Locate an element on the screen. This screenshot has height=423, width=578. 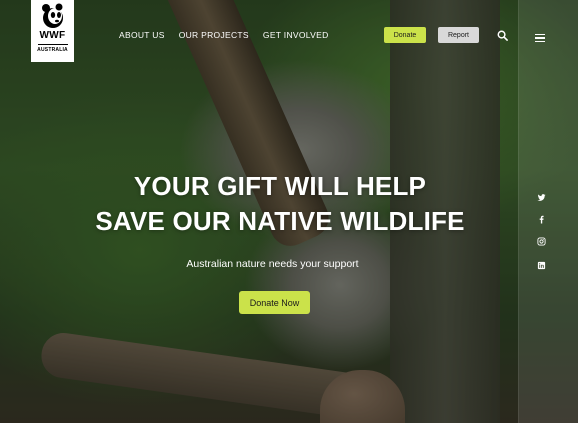
hero-headline-line2: SAVE OUR NATIVE WILDLIFE is located at coordinates (280, 221).